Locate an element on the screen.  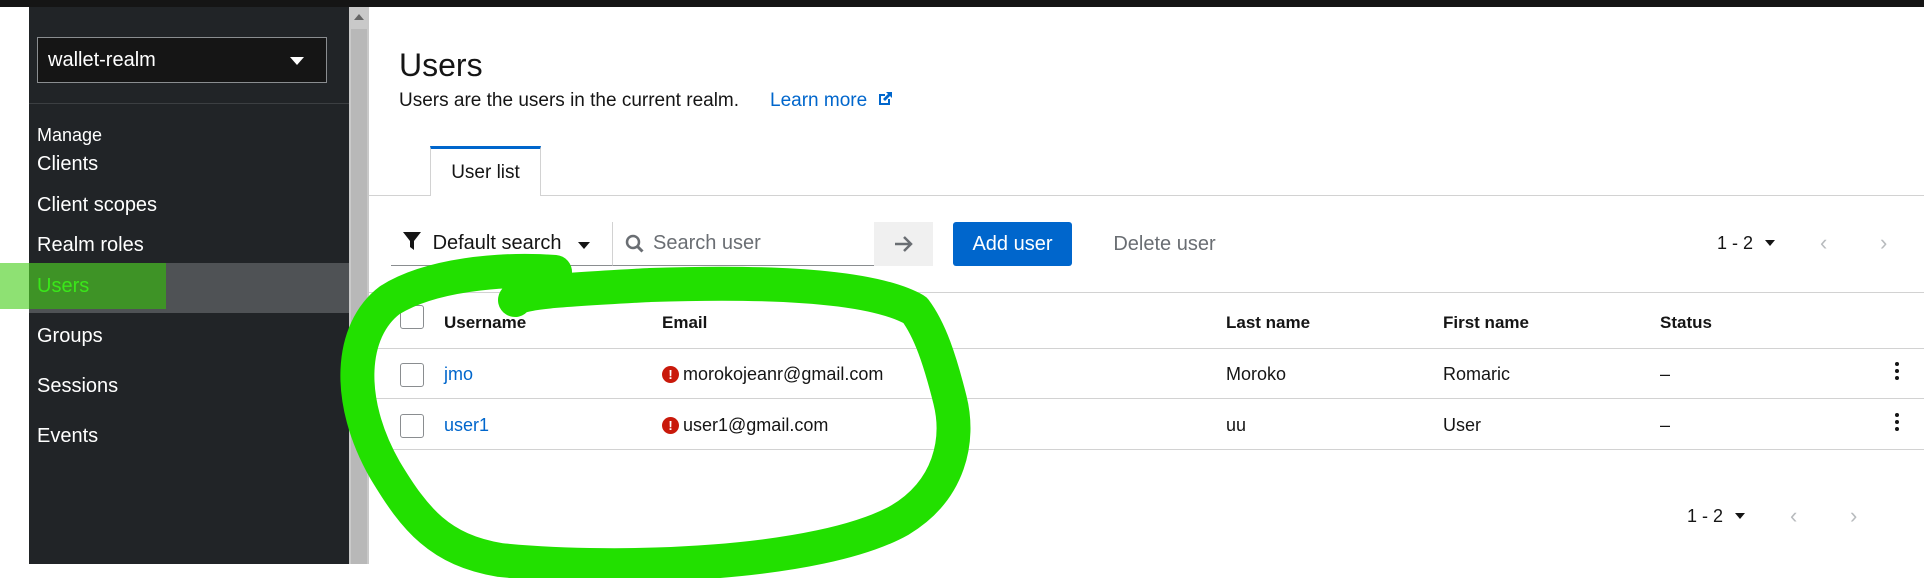
sidebar-item-sessions: Sessions is located at coordinates (189, 388).